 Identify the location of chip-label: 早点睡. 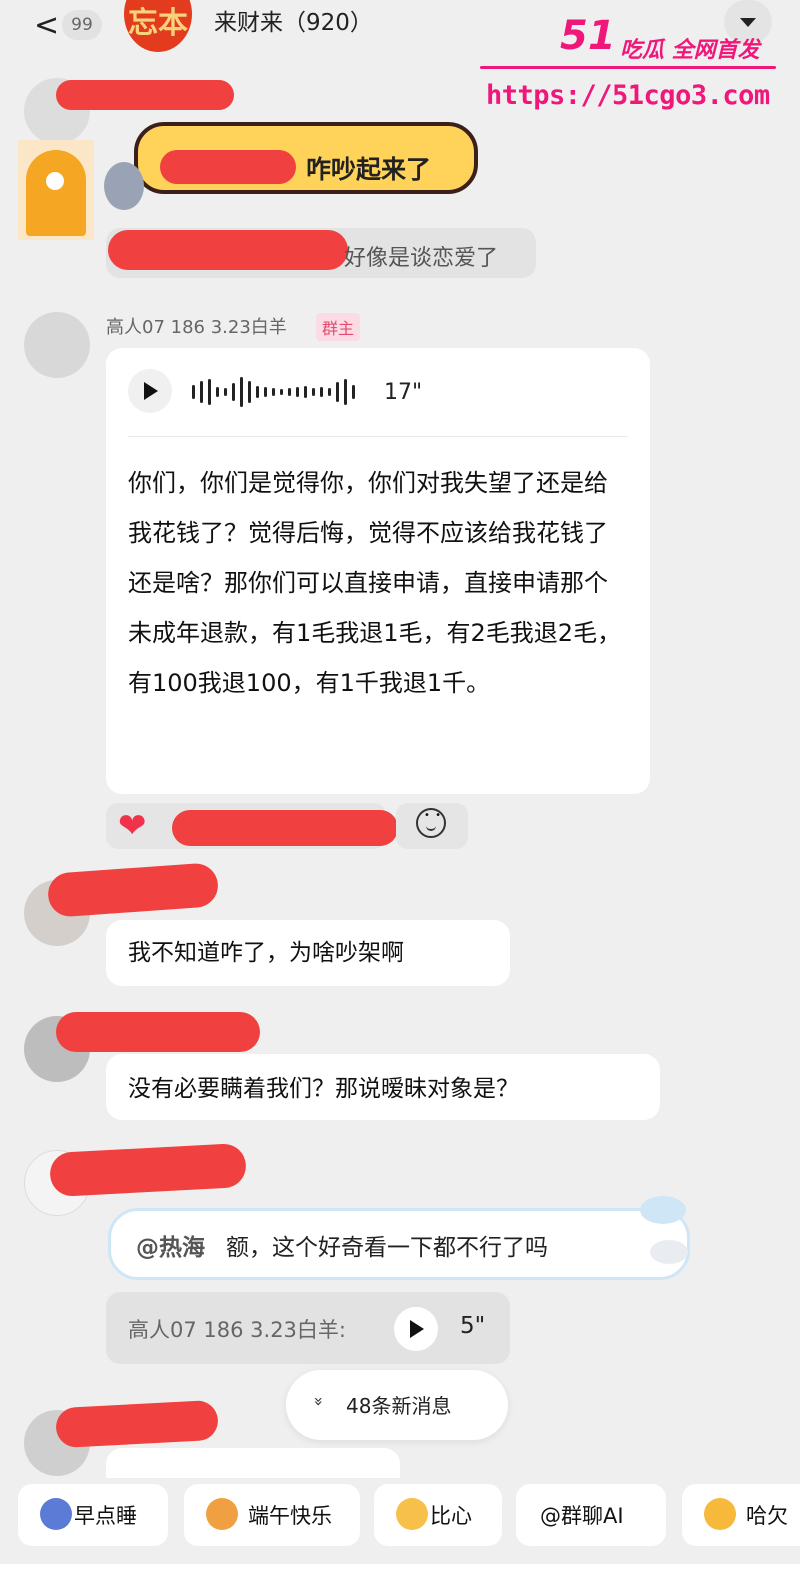
(105, 1516).